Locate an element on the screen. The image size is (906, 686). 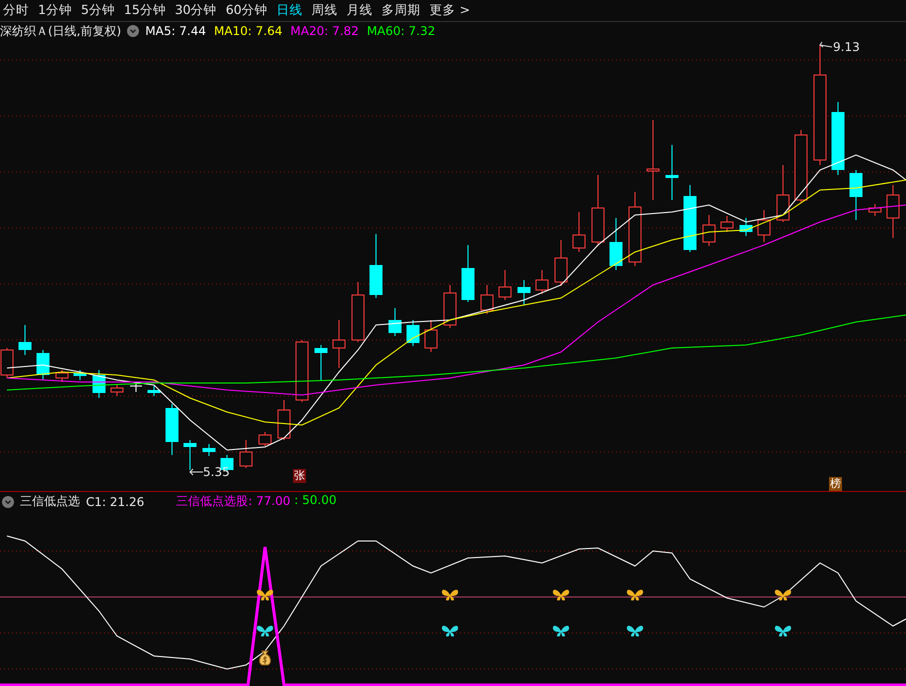
ma-value: MA60: 7.32 is located at coordinates (401, 31).